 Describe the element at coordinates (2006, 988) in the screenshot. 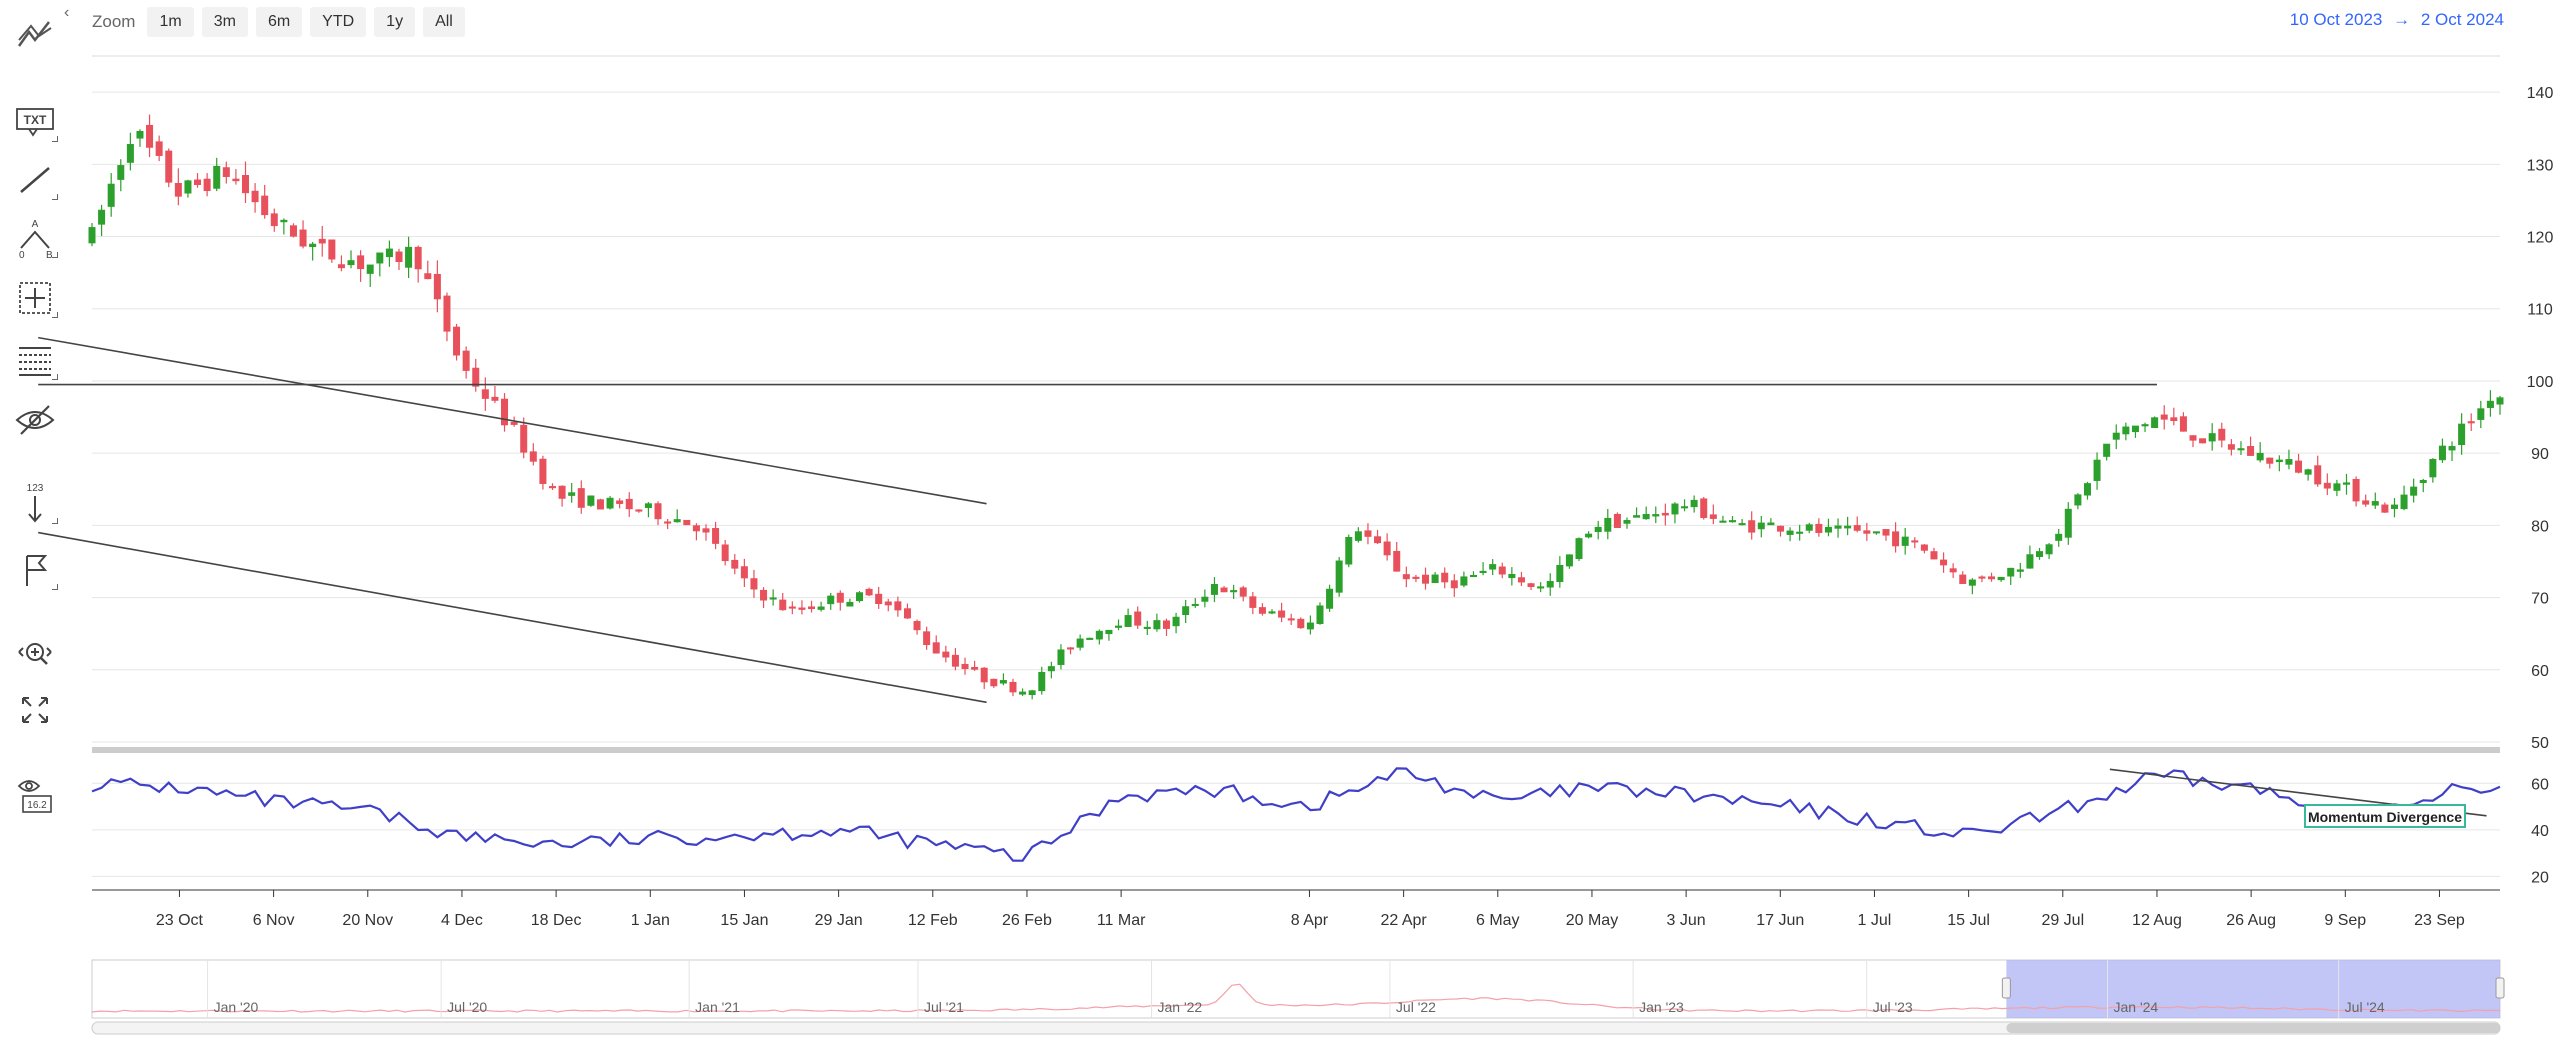

I see `navigator-left-handle` at that location.